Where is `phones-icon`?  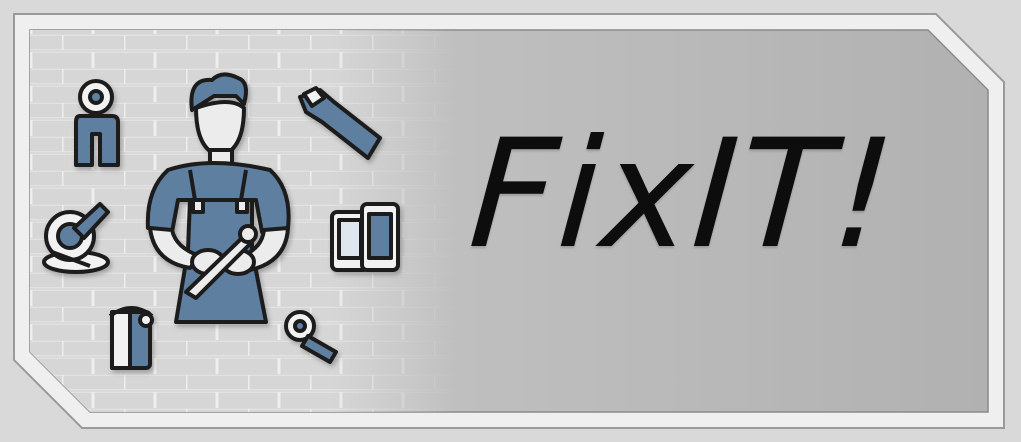 phones-icon is located at coordinates (365, 237).